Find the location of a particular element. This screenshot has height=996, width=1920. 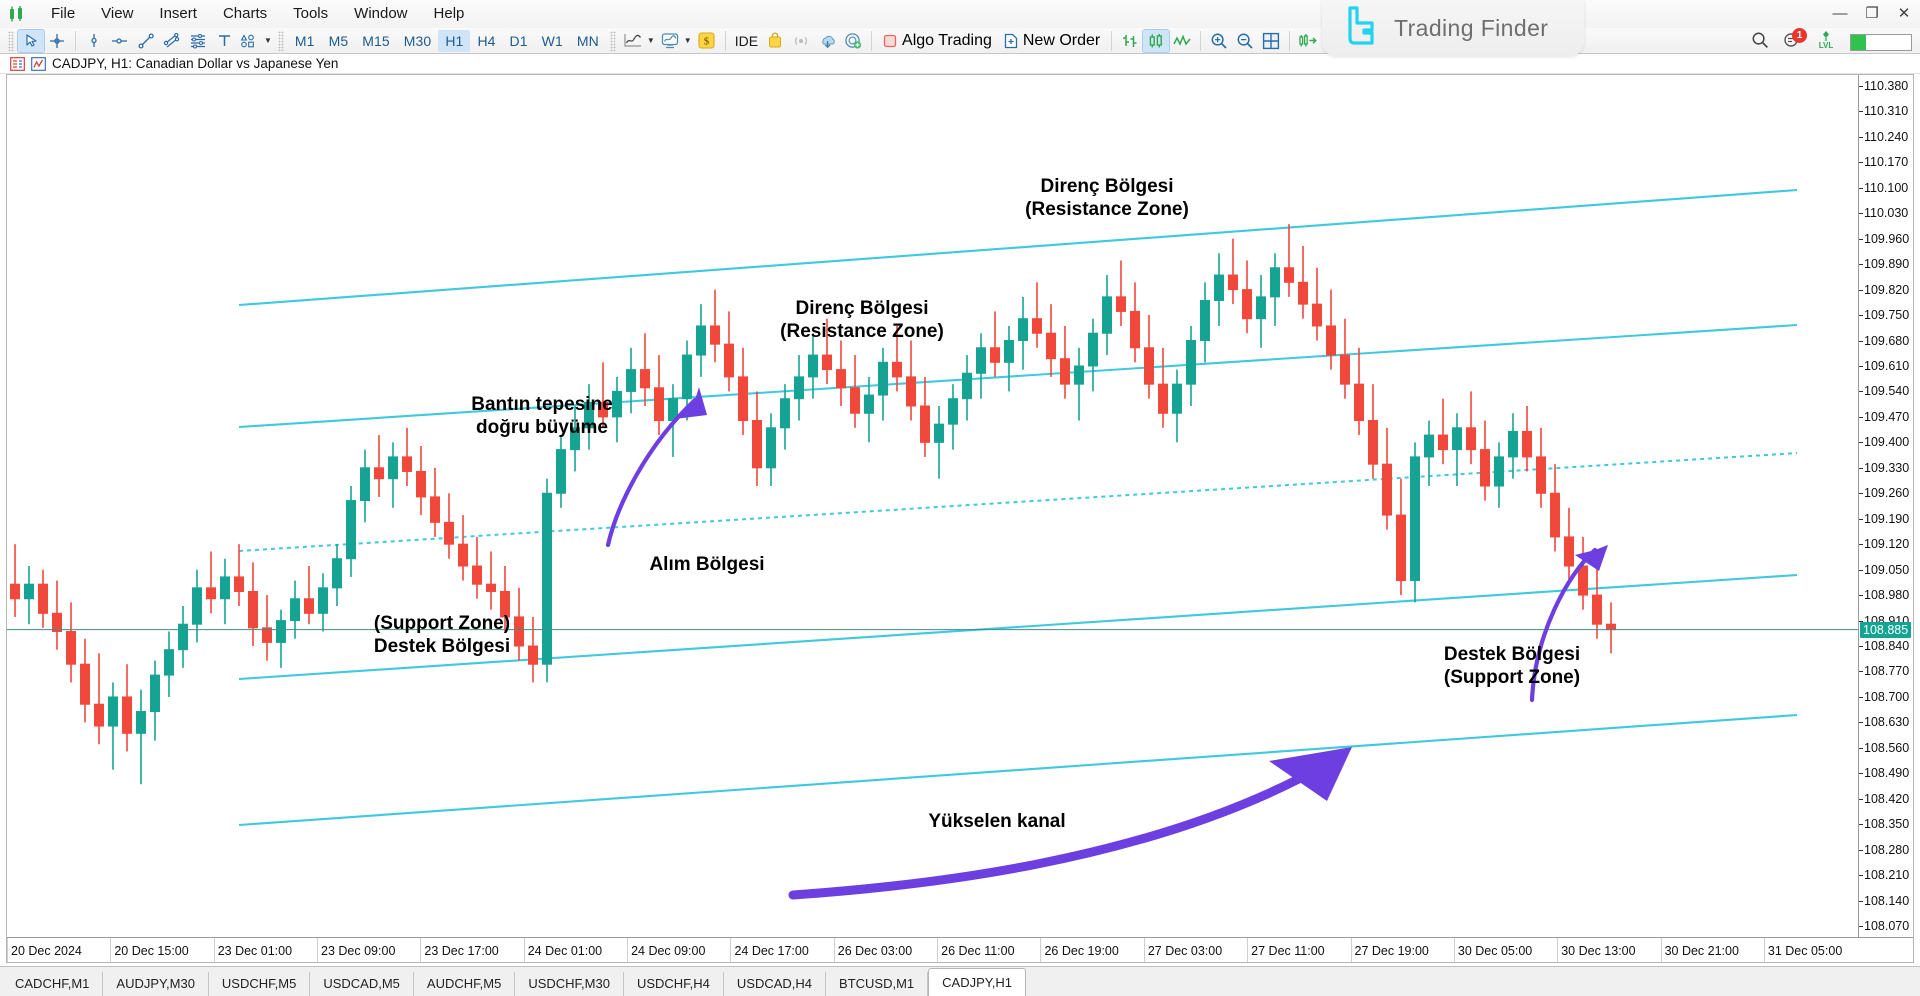

shapes-tool-icon is located at coordinates (250, 41).